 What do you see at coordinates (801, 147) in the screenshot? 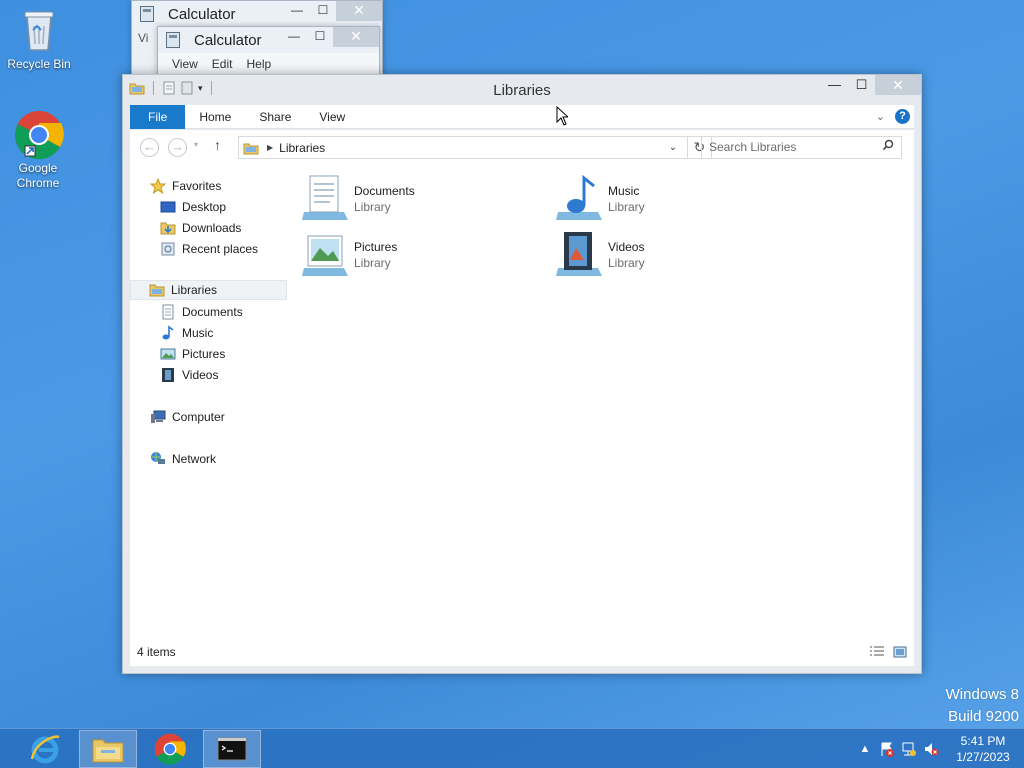
I see `search-input: Search Libraries` at bounding box center [801, 147].